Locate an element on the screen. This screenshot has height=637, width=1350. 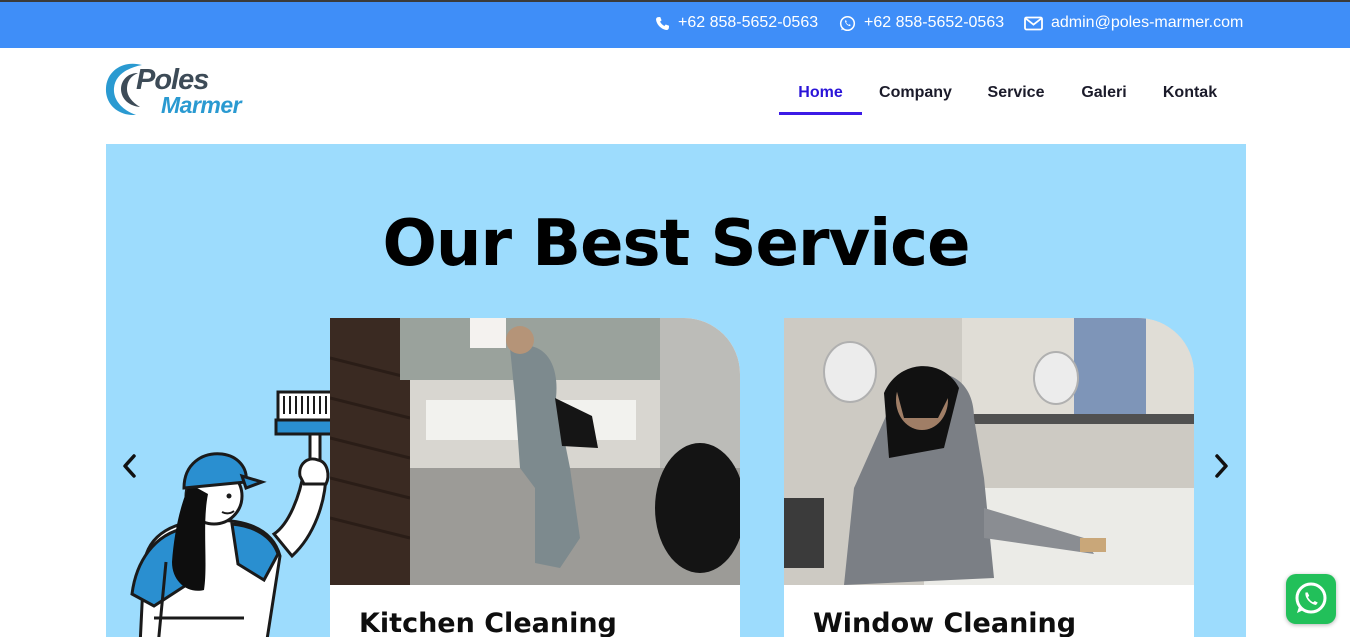
envelope-icon is located at coordinates (1033, 23).